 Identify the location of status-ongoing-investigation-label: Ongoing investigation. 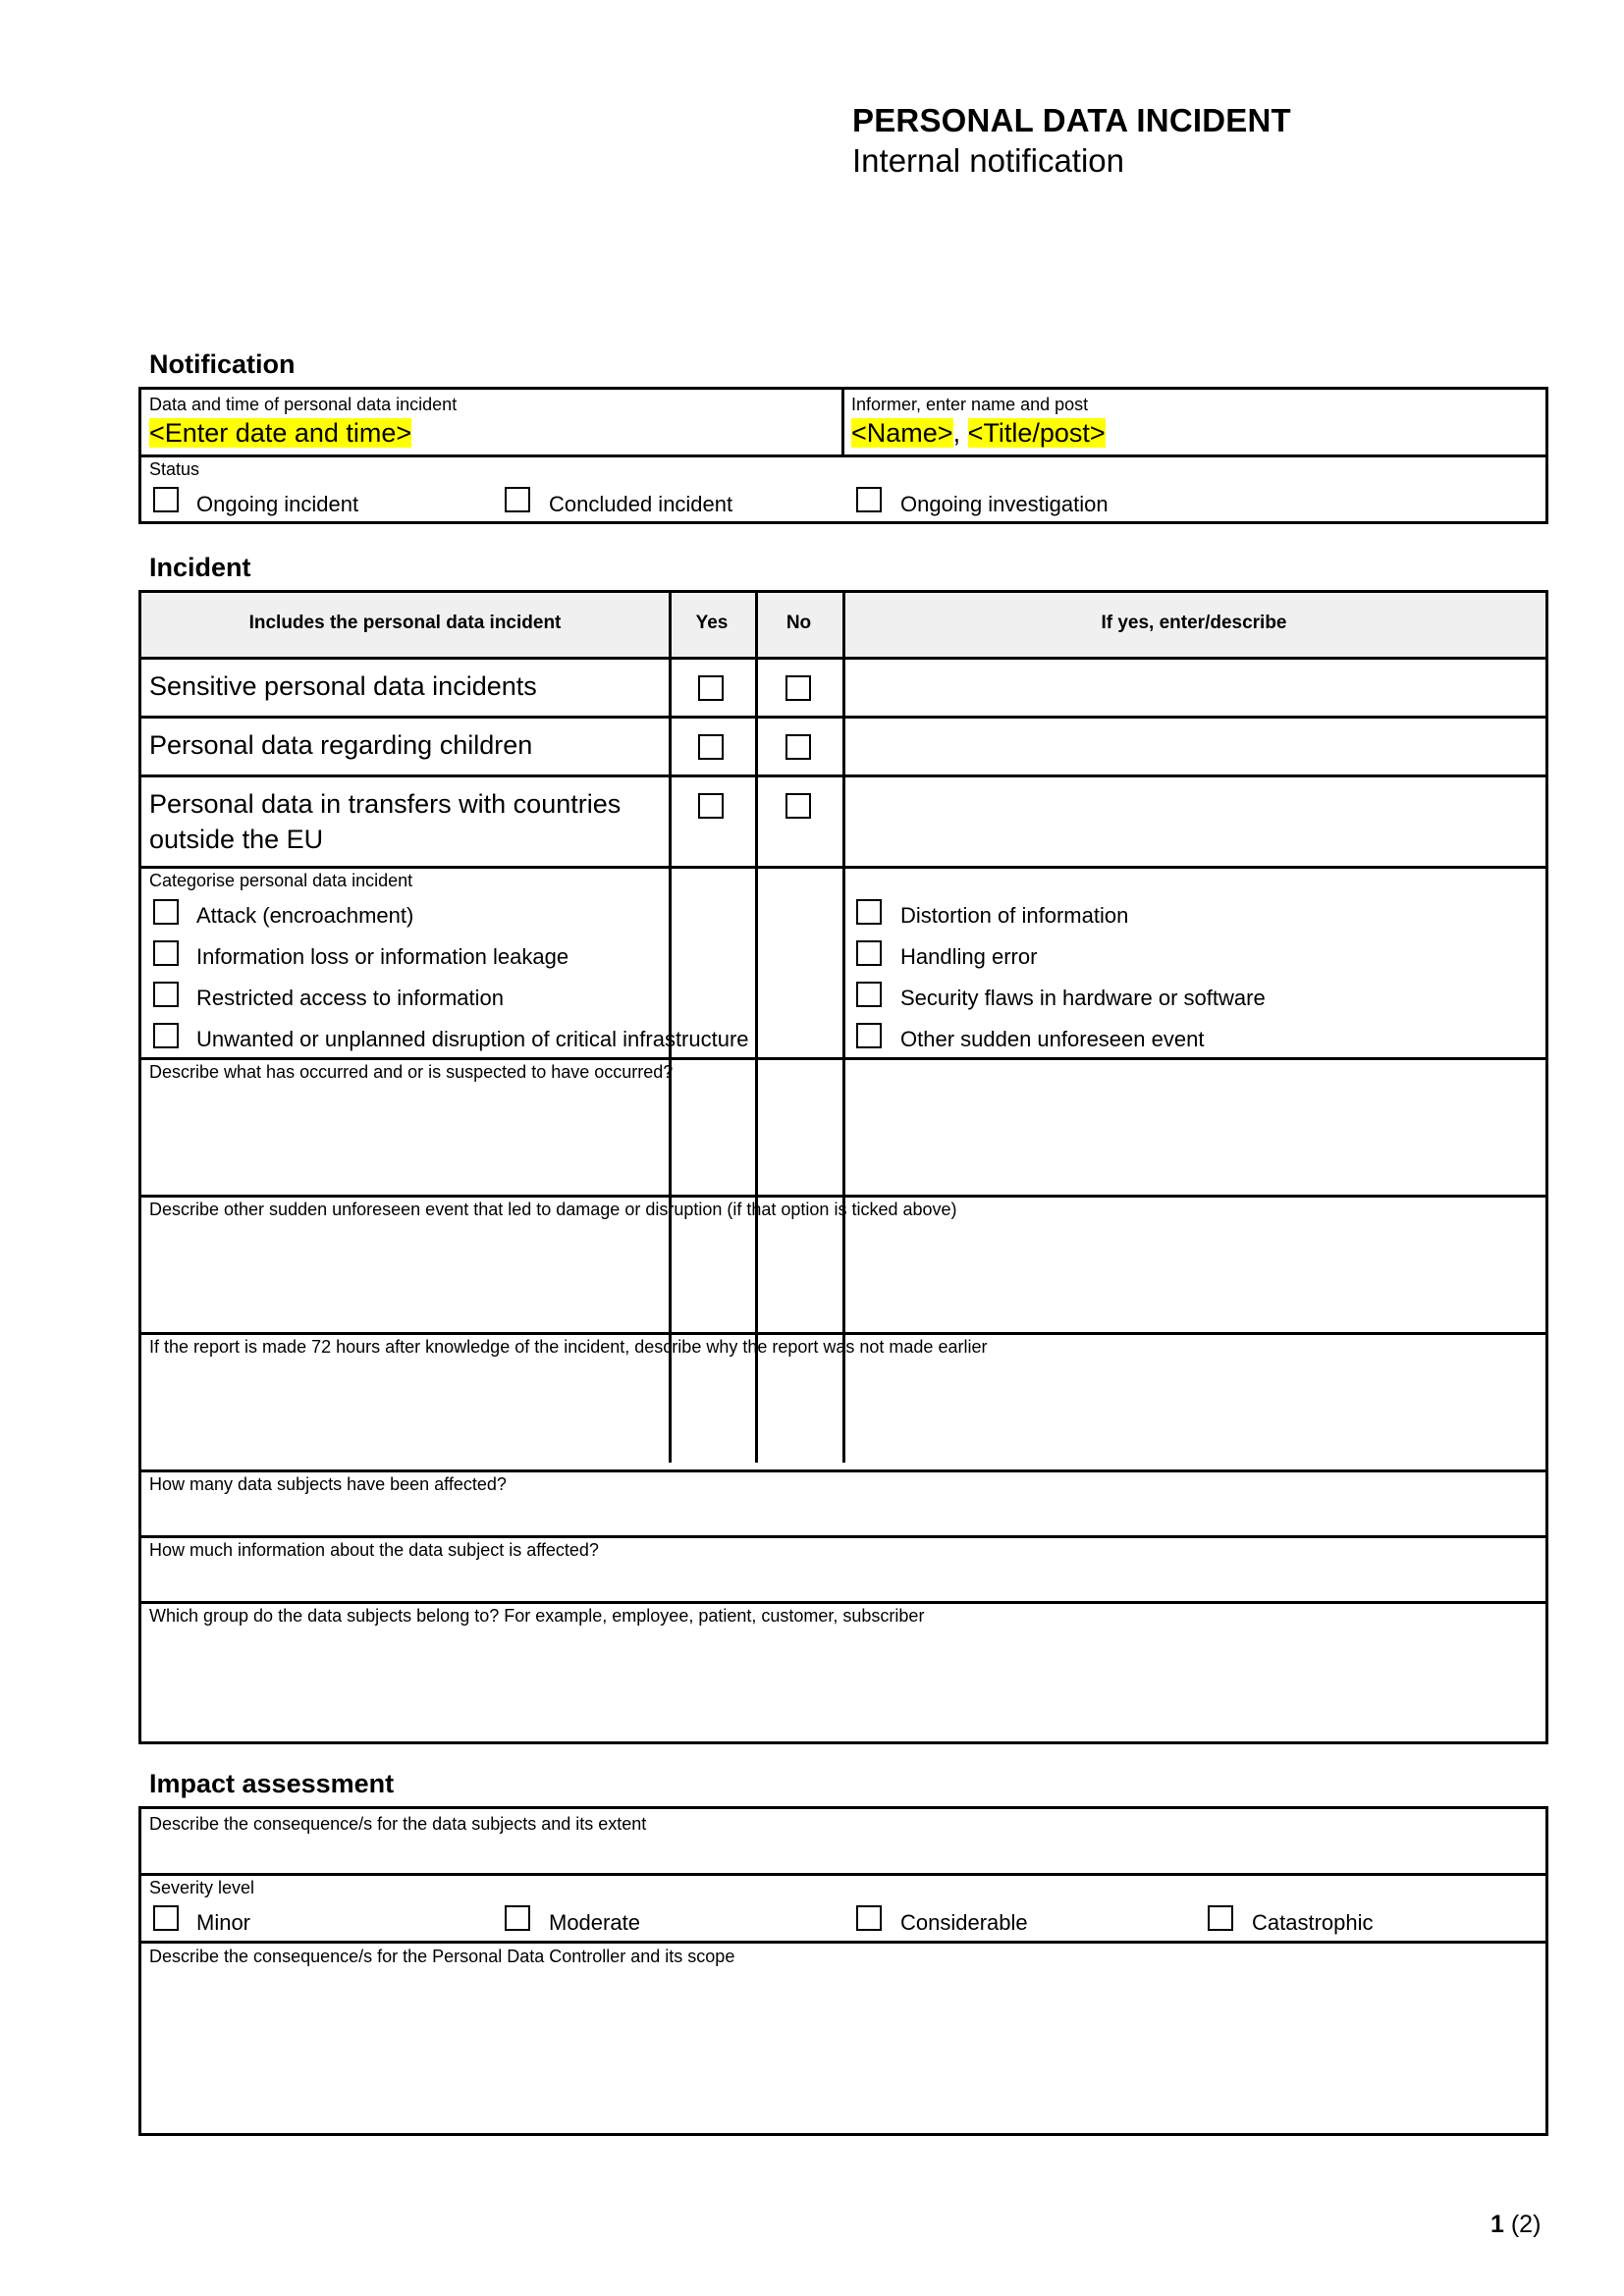
(1004, 504).